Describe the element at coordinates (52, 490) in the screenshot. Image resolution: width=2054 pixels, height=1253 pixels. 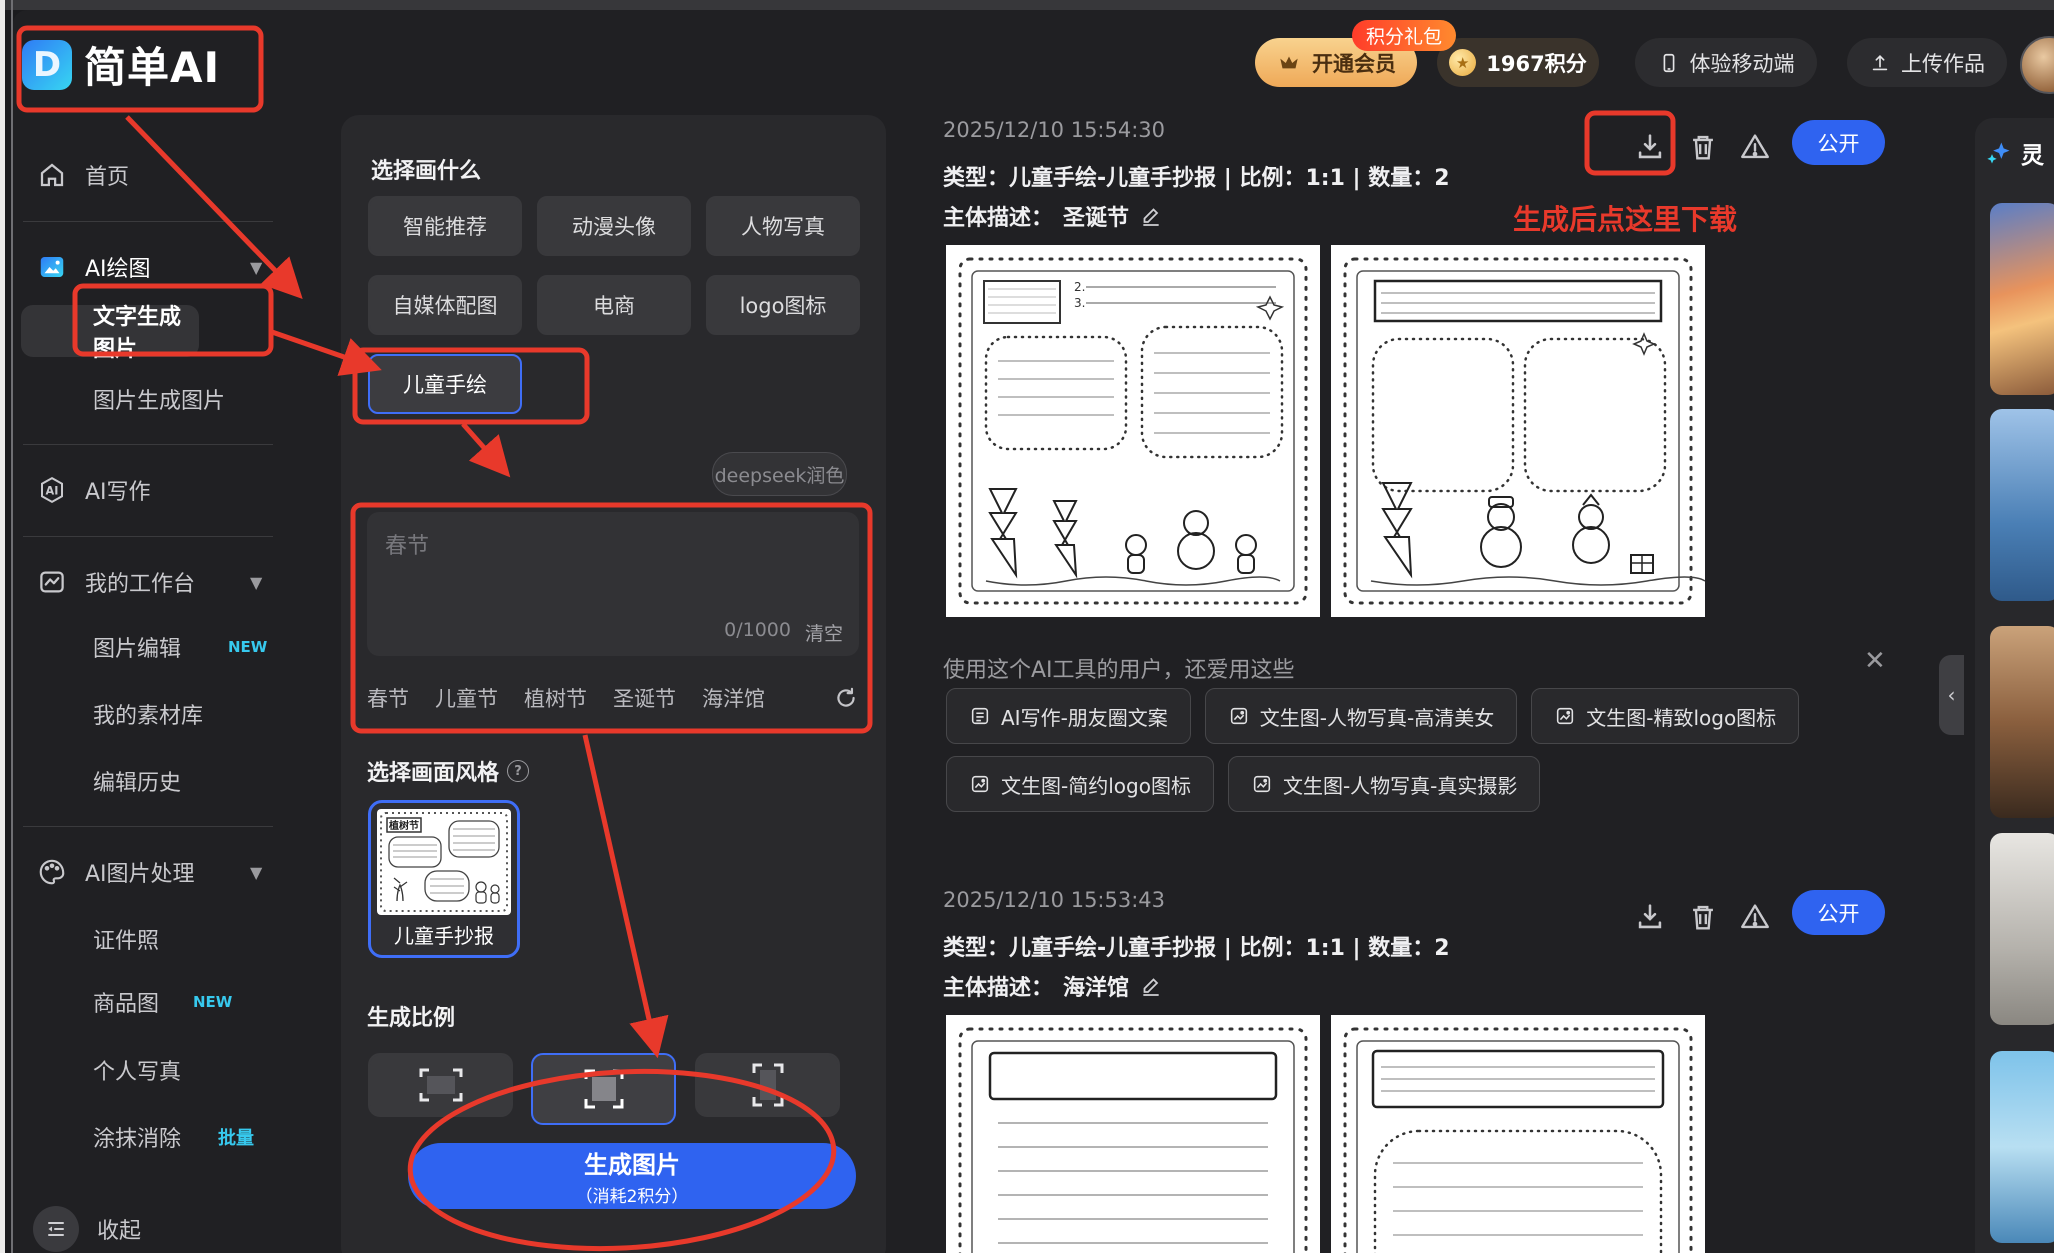
I see `ai-writing-icon: AI` at that location.